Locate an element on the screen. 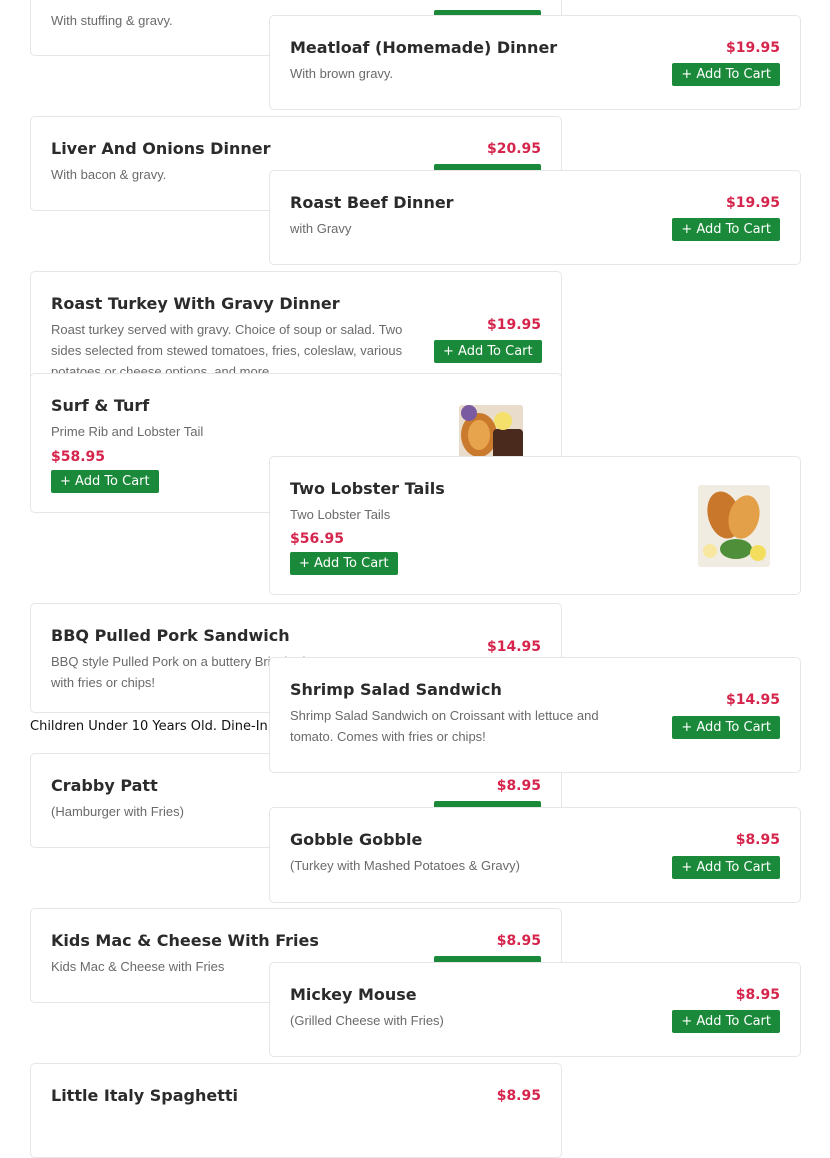 This screenshot has width=830, height=1158. item-description: with Gravy is located at coordinates (321, 228).